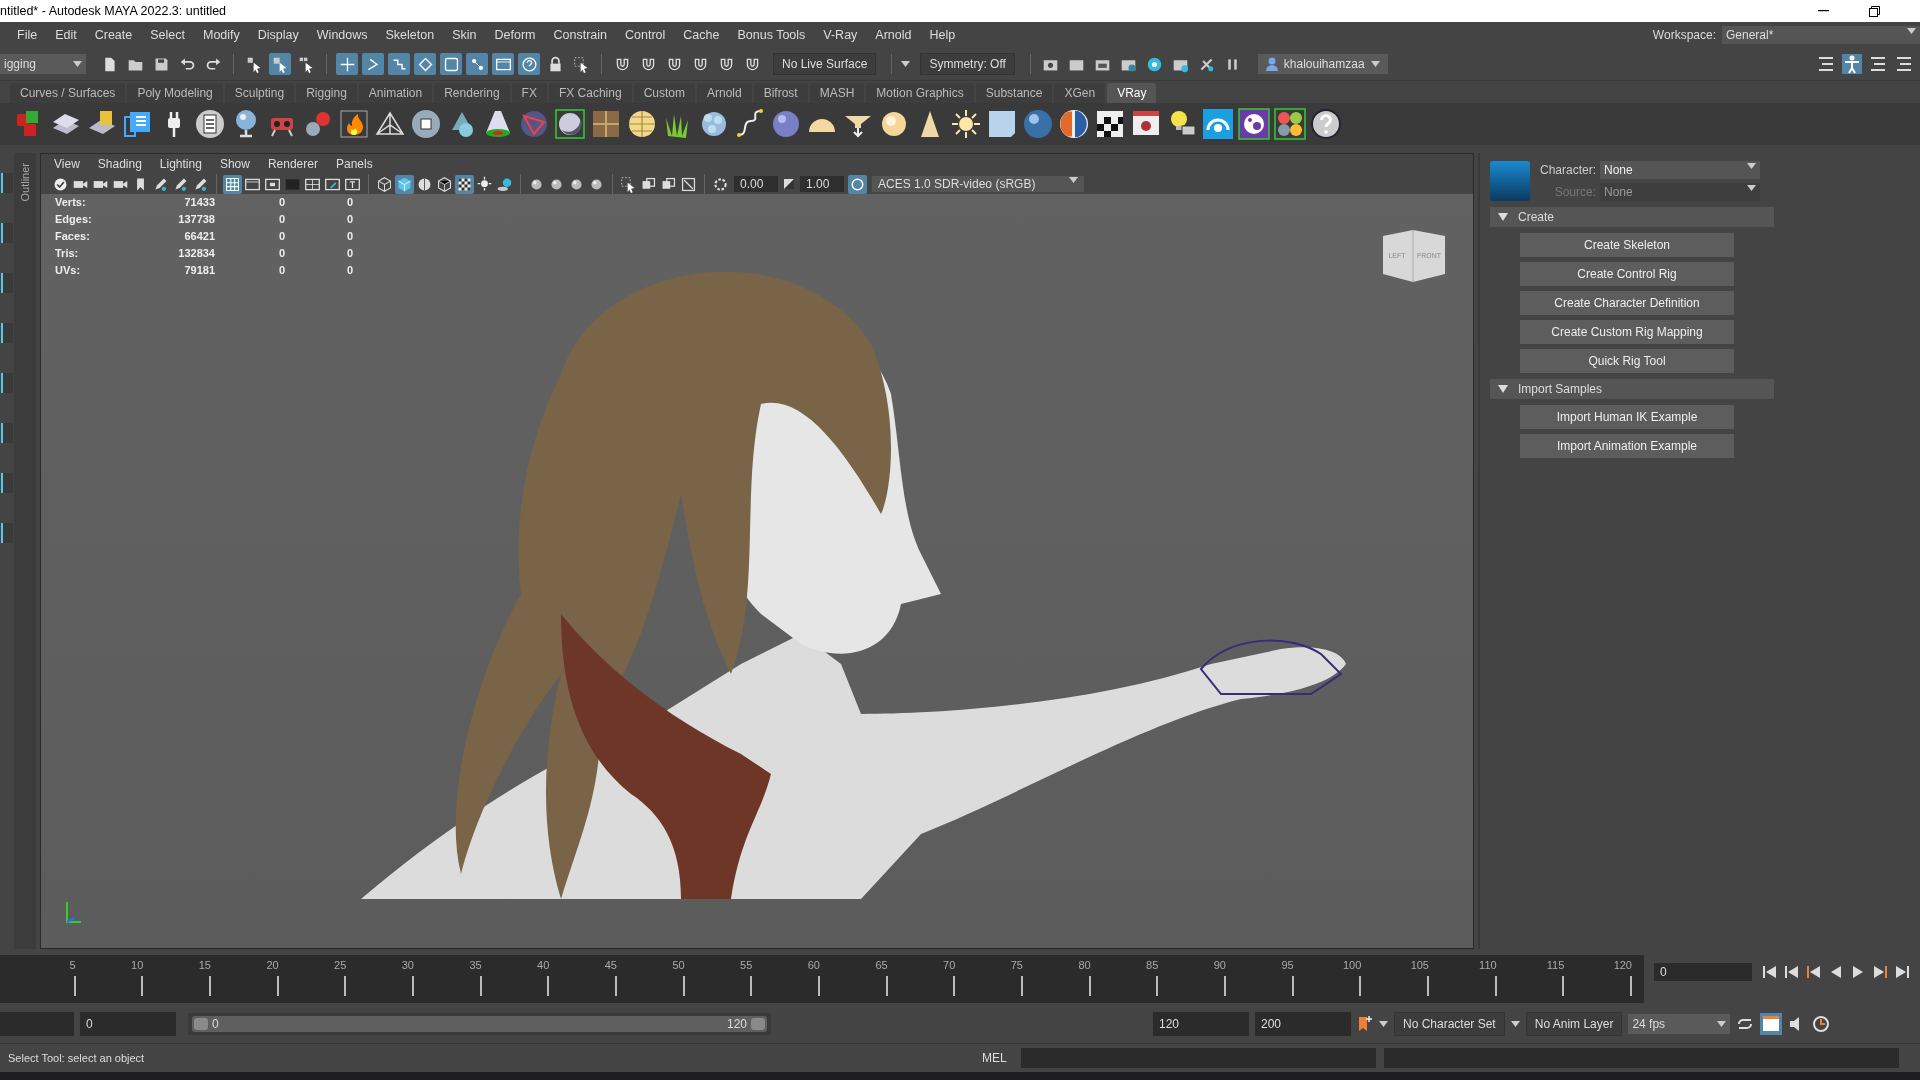 This screenshot has width=1920, height=1080. I want to click on panel-menu-item: Shading, so click(119, 164).